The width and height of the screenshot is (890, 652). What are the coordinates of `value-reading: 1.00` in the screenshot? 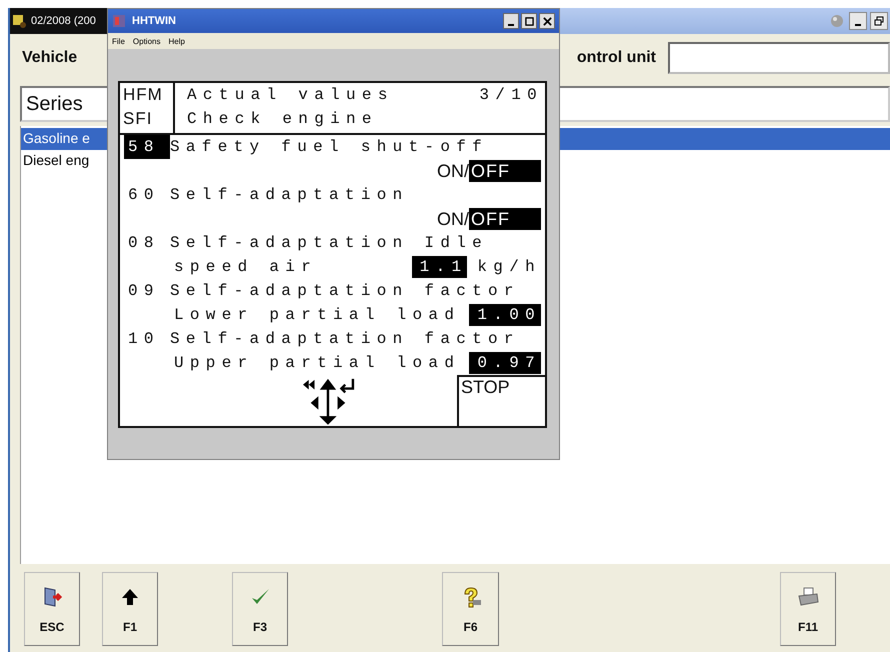 It's located at (505, 315).